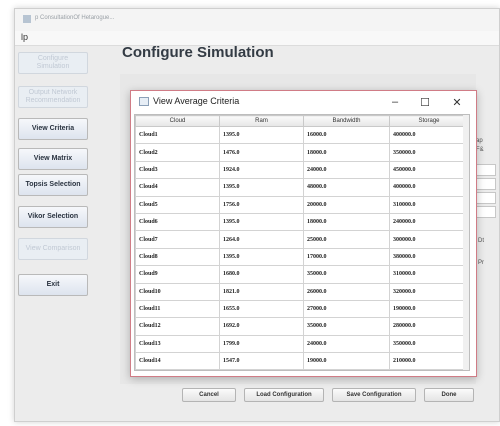  Describe the element at coordinates (177, 326) in the screenshot. I see `table-cell: Cloud12` at that location.